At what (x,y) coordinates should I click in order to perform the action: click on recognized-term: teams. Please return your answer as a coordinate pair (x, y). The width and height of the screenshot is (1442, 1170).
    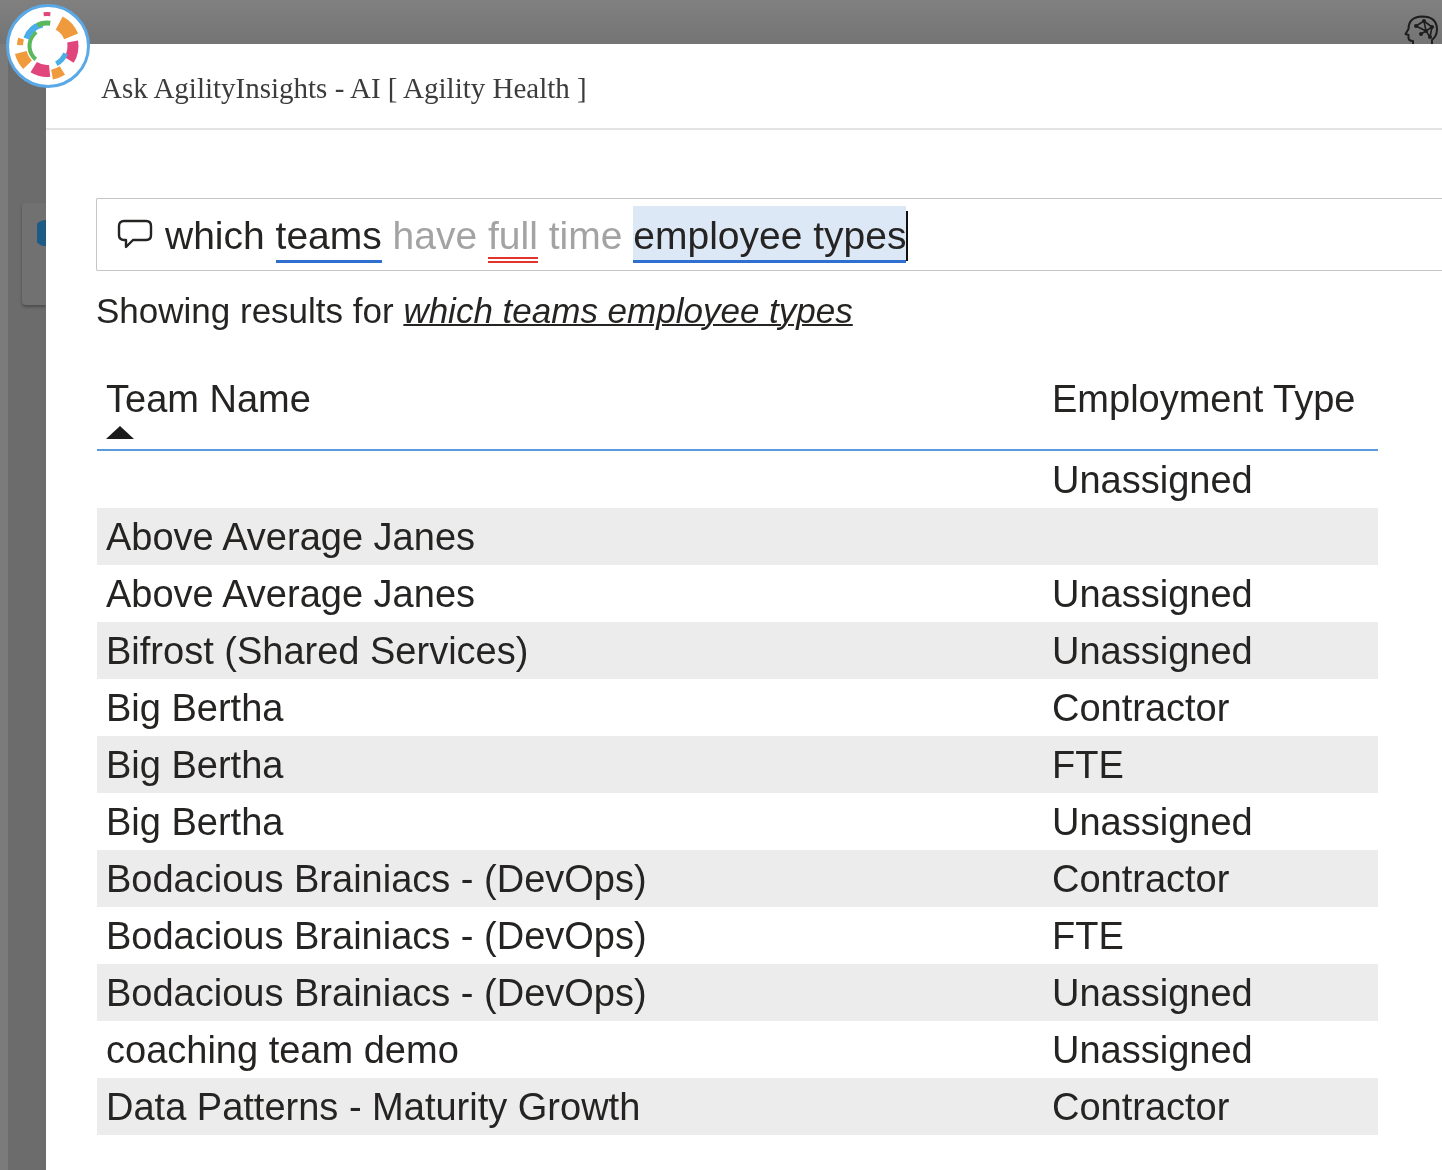
    Looking at the image, I should click on (328, 234).